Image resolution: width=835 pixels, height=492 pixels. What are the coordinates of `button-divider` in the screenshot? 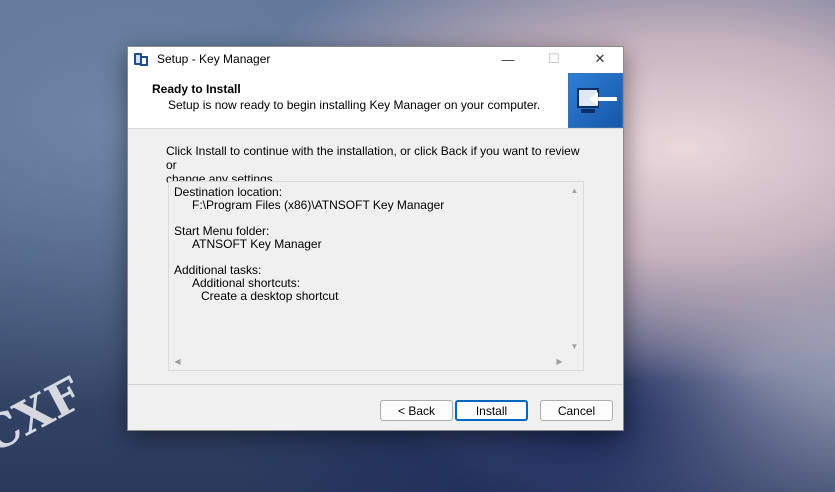 It's located at (375, 384).